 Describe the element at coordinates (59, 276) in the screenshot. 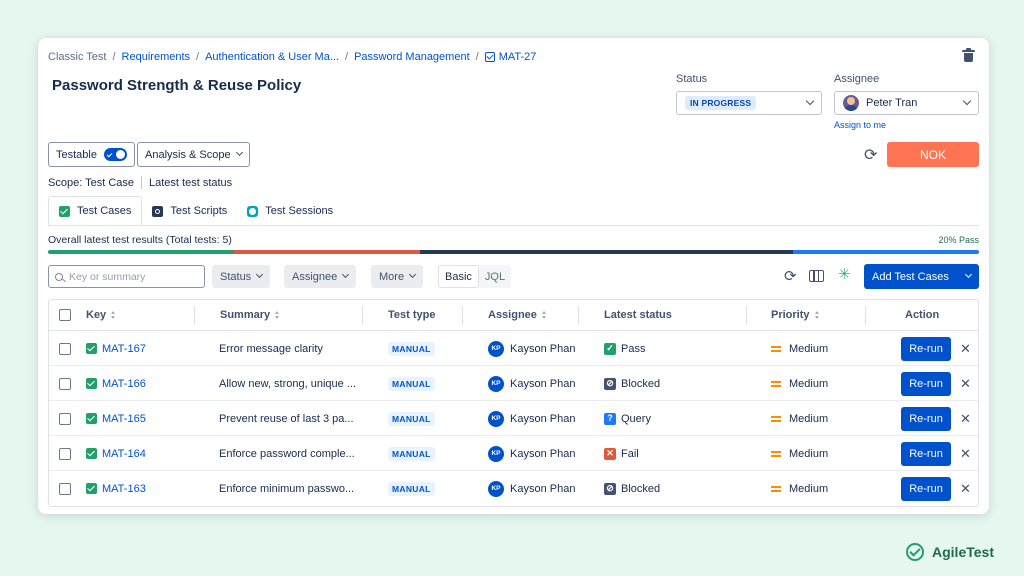

I see `search-icon` at that location.